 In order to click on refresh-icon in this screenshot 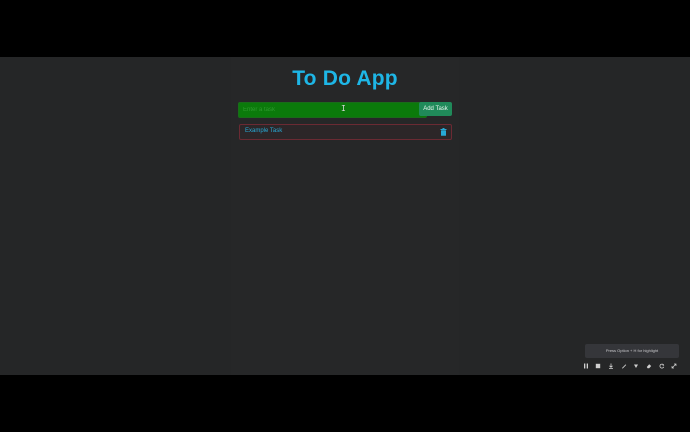, I will do `click(661, 366)`.